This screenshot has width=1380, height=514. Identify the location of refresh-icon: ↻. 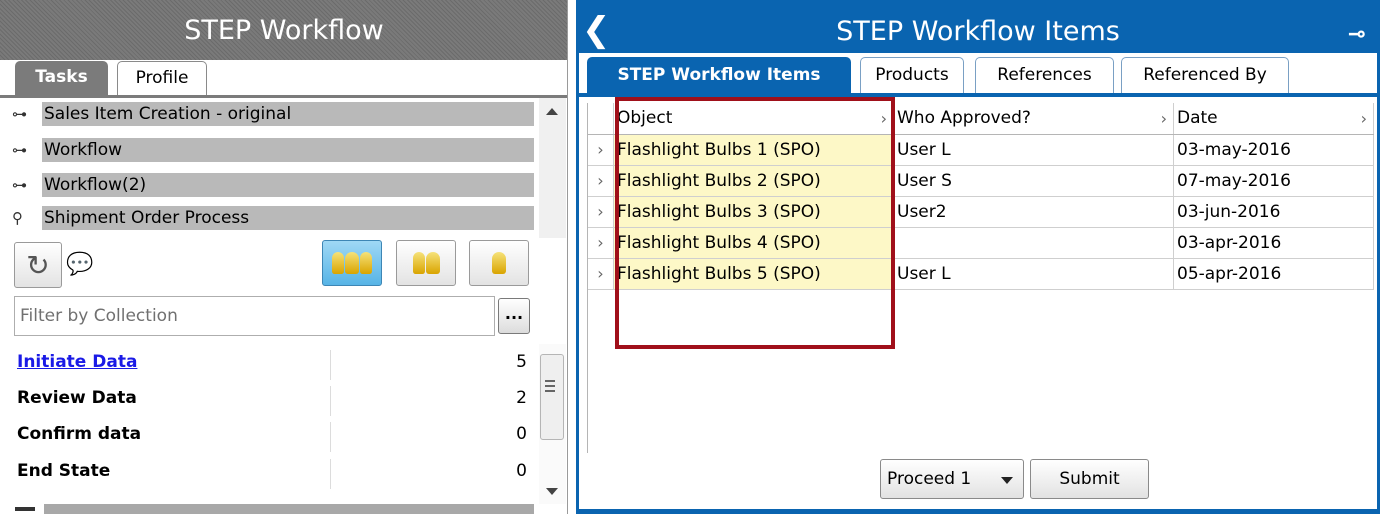
(38, 265).